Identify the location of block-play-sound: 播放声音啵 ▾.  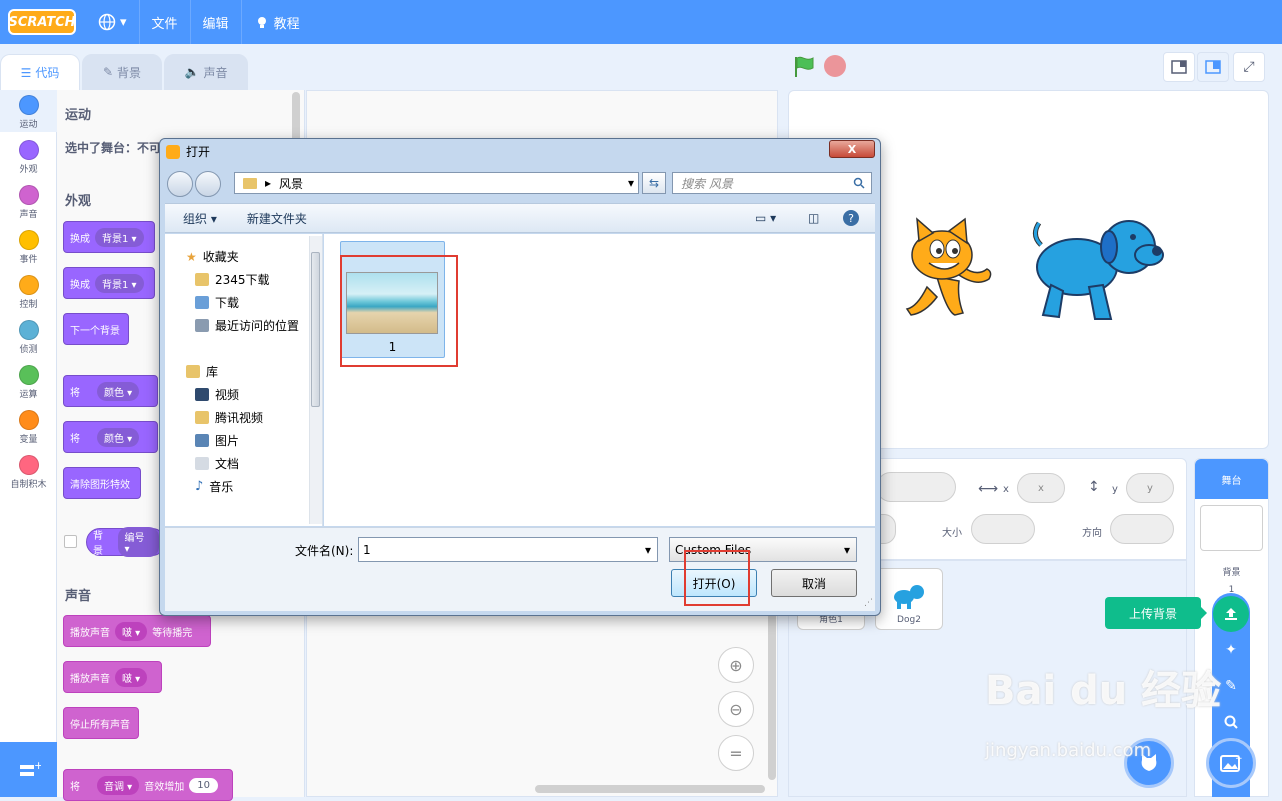
(112, 677).